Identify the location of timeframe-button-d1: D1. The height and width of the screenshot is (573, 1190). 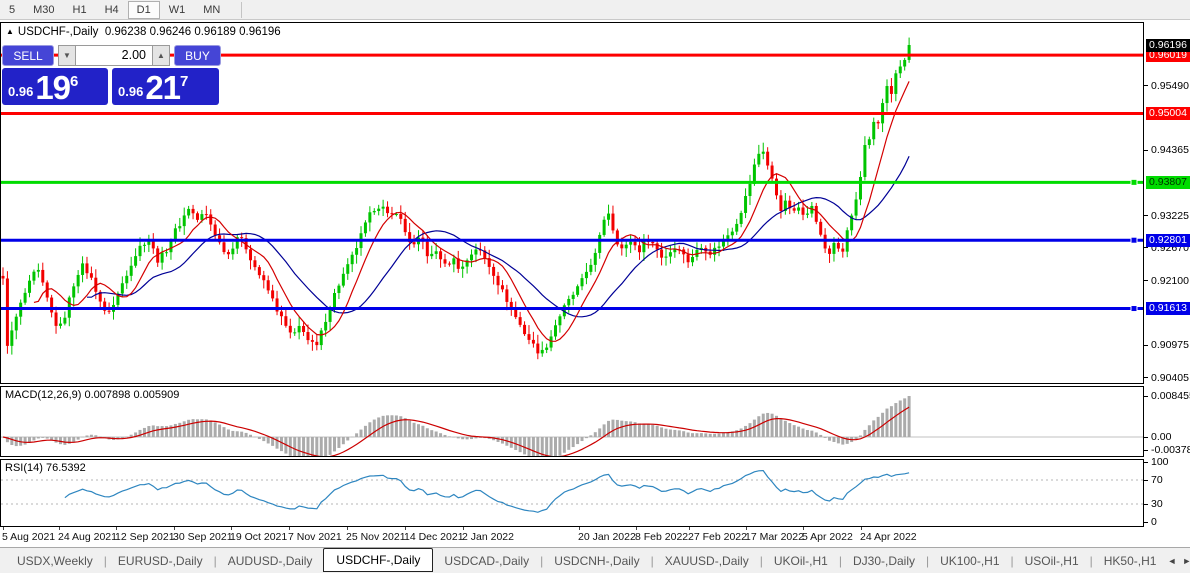
(143, 9).